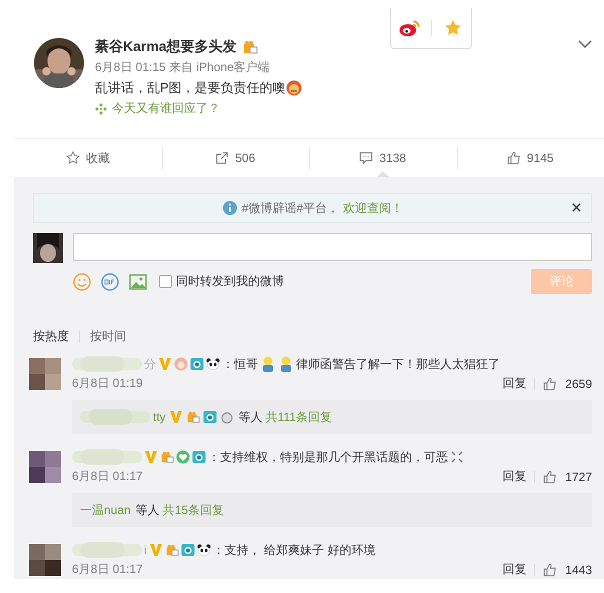 This screenshot has height=593, width=604. Describe the element at coordinates (159, 417) in the screenshot. I see `reply-username: tty` at that location.